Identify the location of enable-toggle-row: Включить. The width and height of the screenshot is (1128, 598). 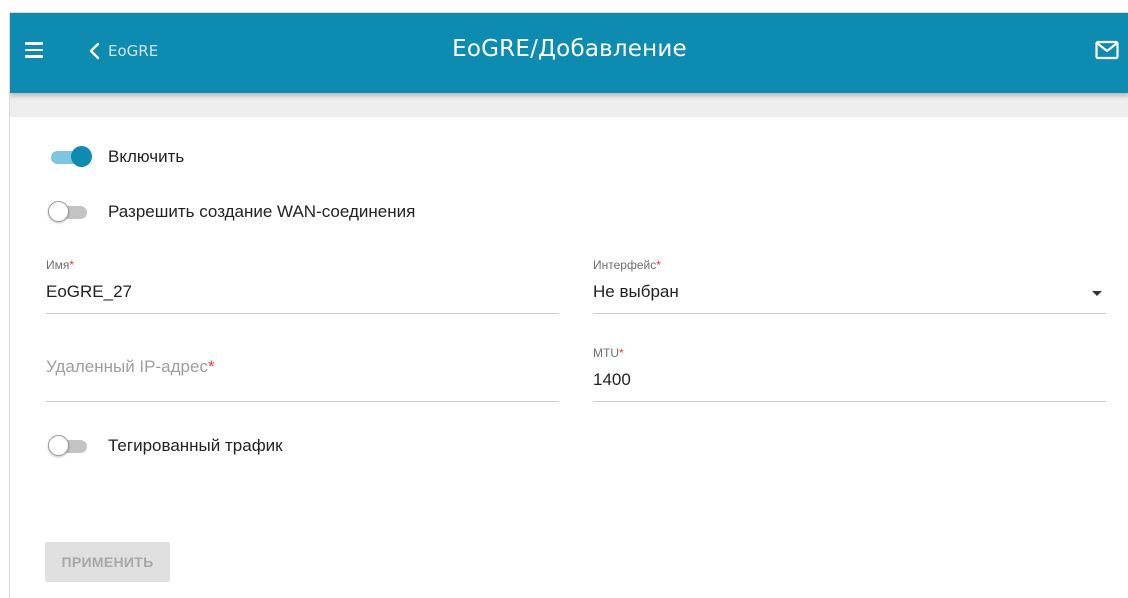
(115, 157).